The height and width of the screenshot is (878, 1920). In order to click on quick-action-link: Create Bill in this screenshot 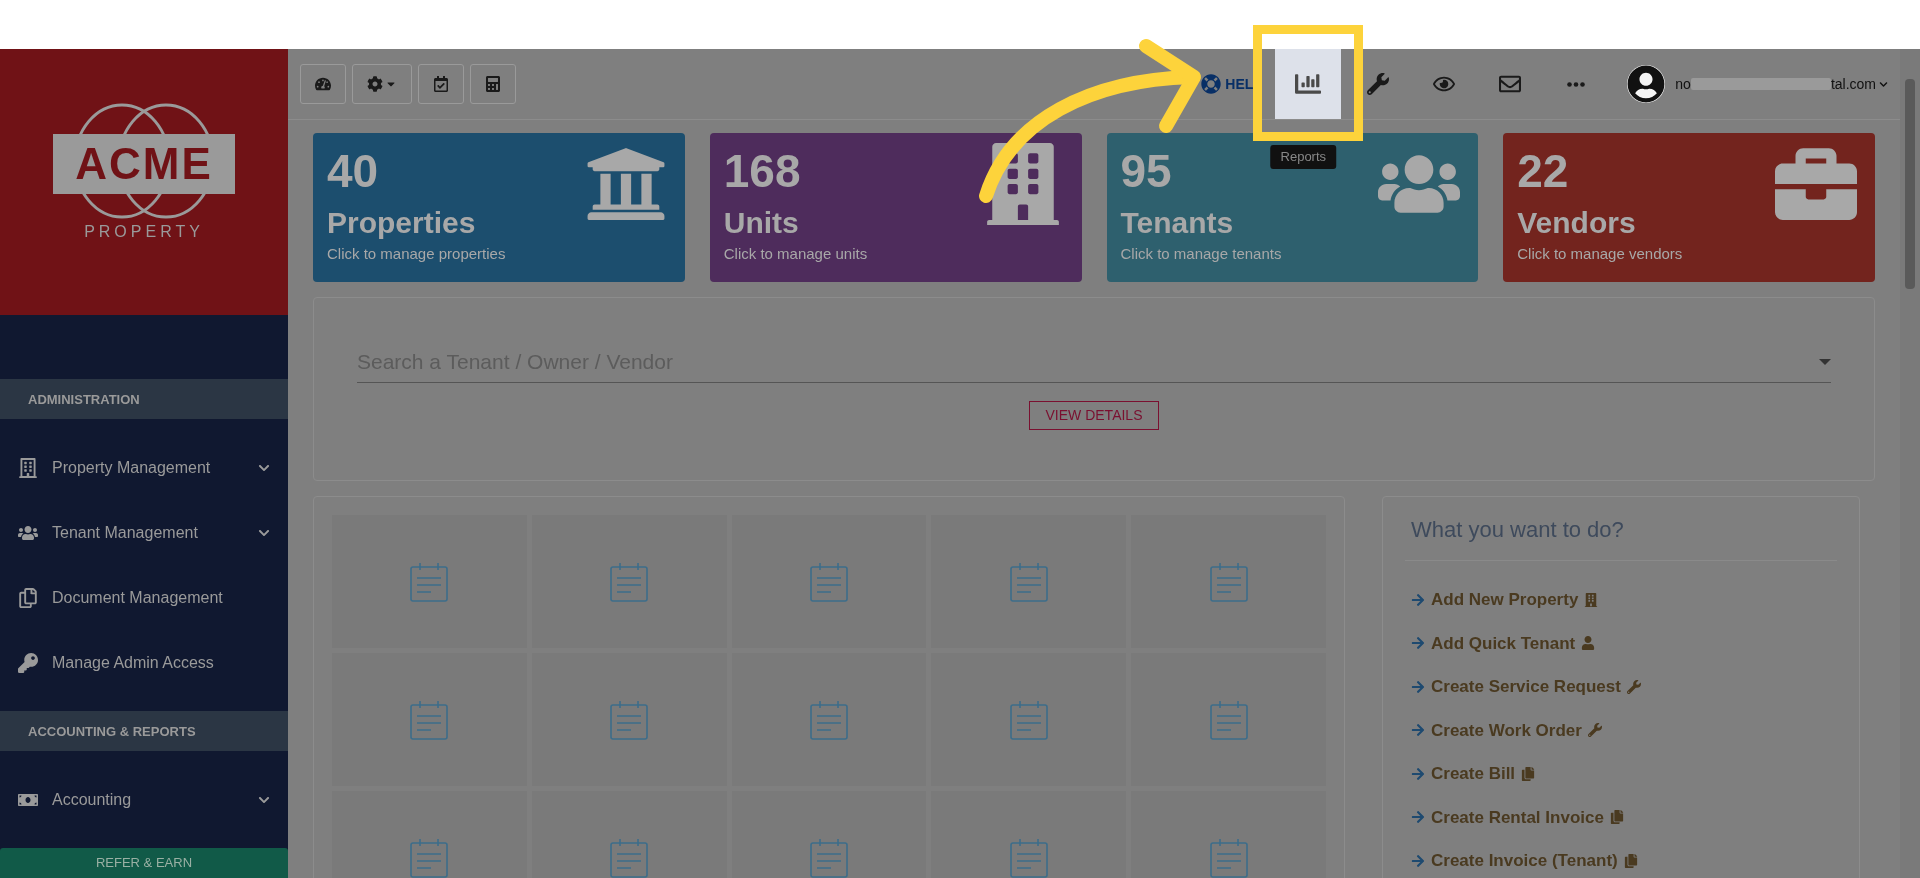, I will do `click(1473, 774)`.